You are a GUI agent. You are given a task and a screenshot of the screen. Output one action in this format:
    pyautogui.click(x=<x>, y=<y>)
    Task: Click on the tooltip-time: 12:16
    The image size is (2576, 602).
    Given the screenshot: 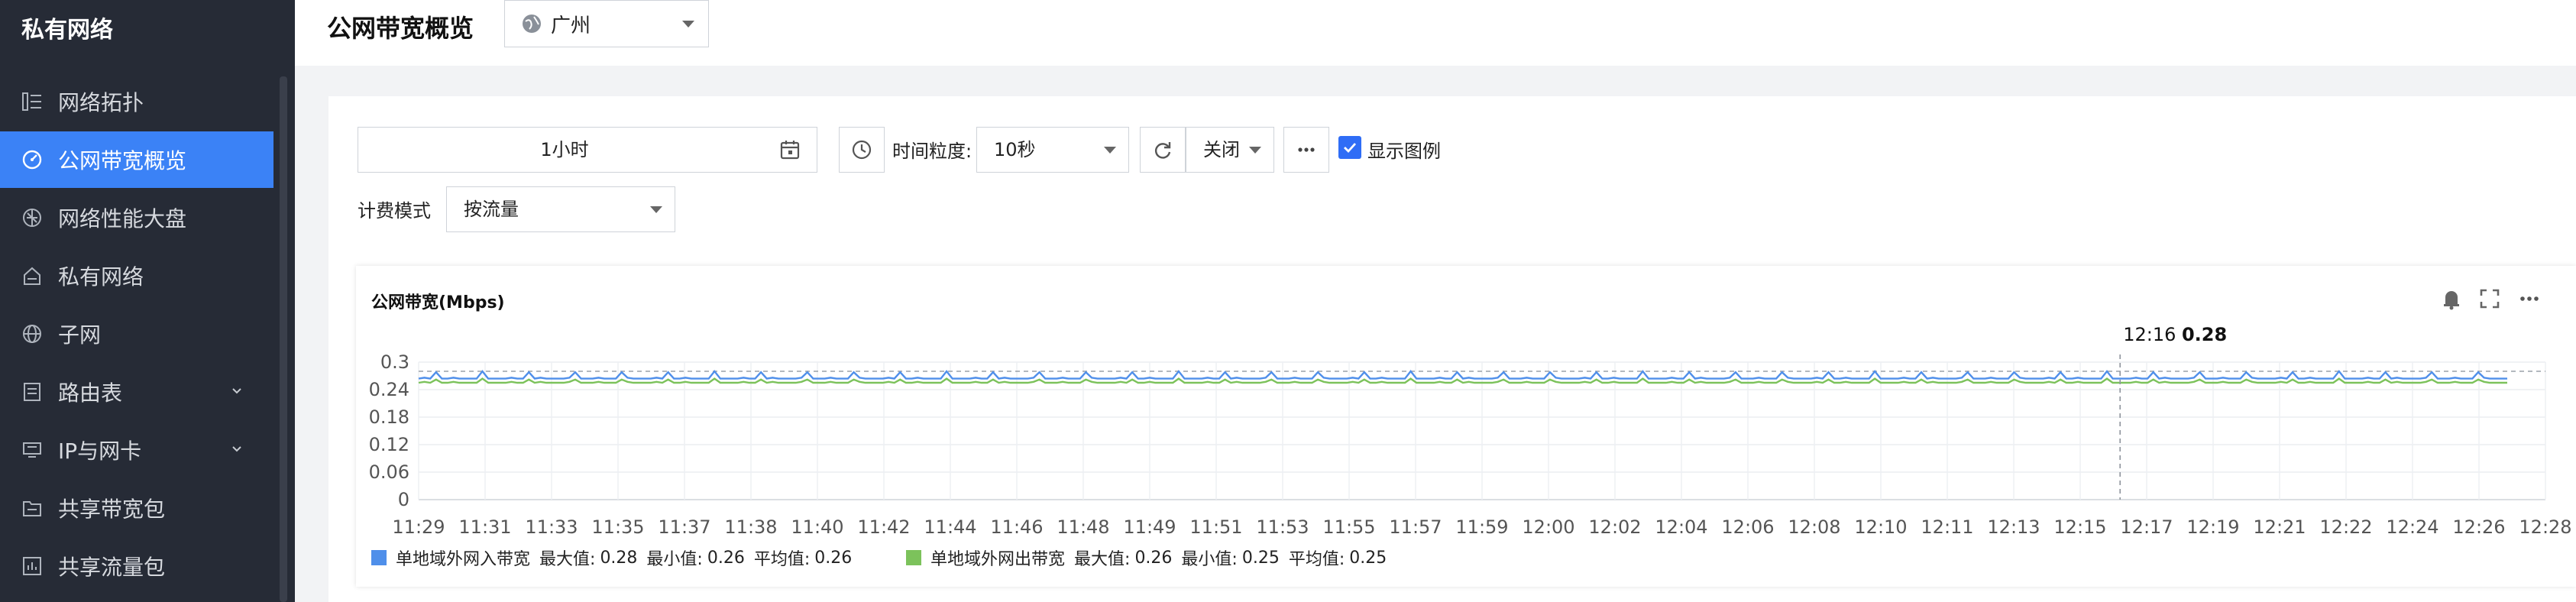 What is the action you would take?
    pyautogui.click(x=2152, y=334)
    